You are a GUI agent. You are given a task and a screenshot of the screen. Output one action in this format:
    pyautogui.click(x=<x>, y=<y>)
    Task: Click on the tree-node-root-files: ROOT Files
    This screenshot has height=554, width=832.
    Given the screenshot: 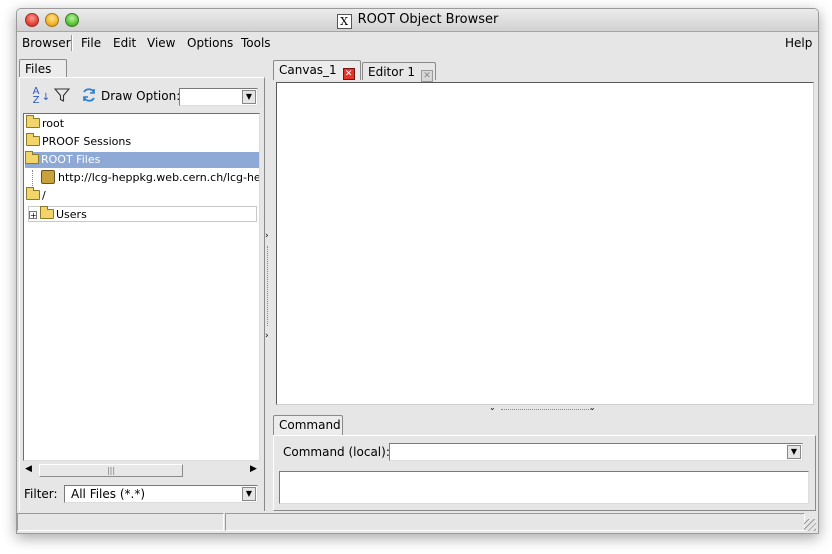 What is the action you would take?
    pyautogui.click(x=142, y=159)
    